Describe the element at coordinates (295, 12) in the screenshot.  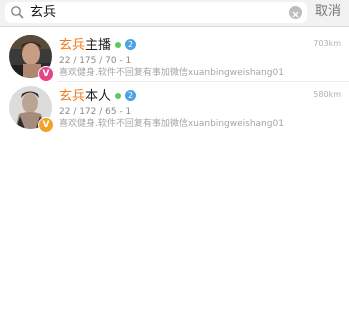
I see `clear-icon` at that location.